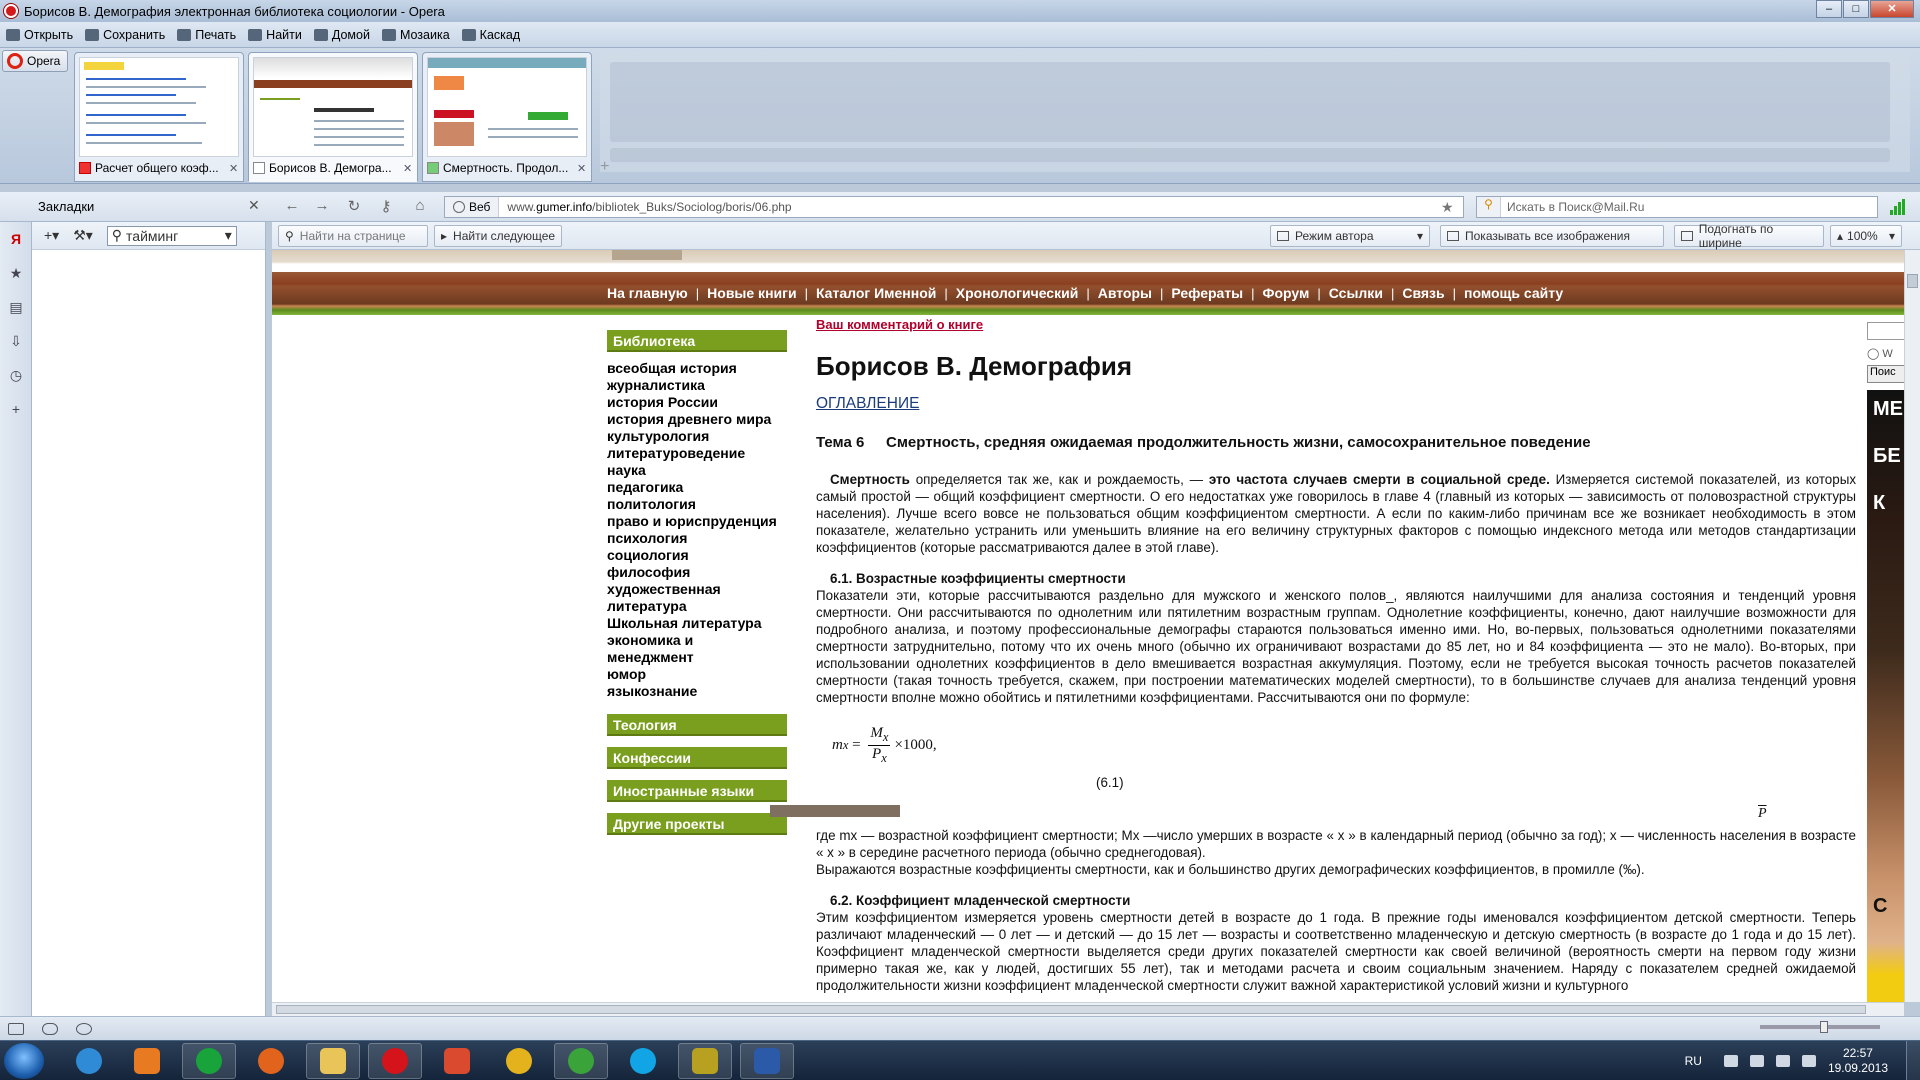 The image size is (1920, 1080). Describe the element at coordinates (1756, 1061) in the screenshot. I see `flag-icon` at that location.